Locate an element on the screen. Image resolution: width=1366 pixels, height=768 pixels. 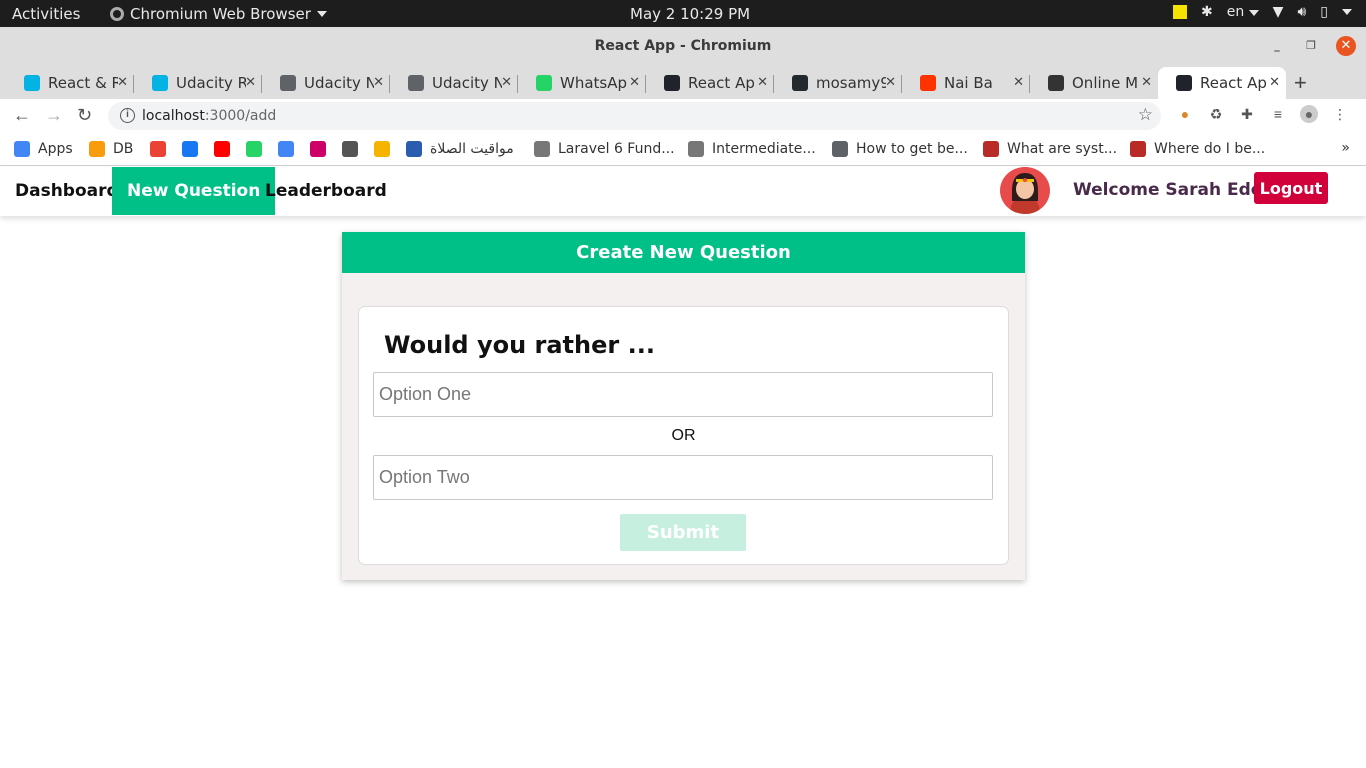
new-tab-icon: + is located at coordinates (1300, 83).